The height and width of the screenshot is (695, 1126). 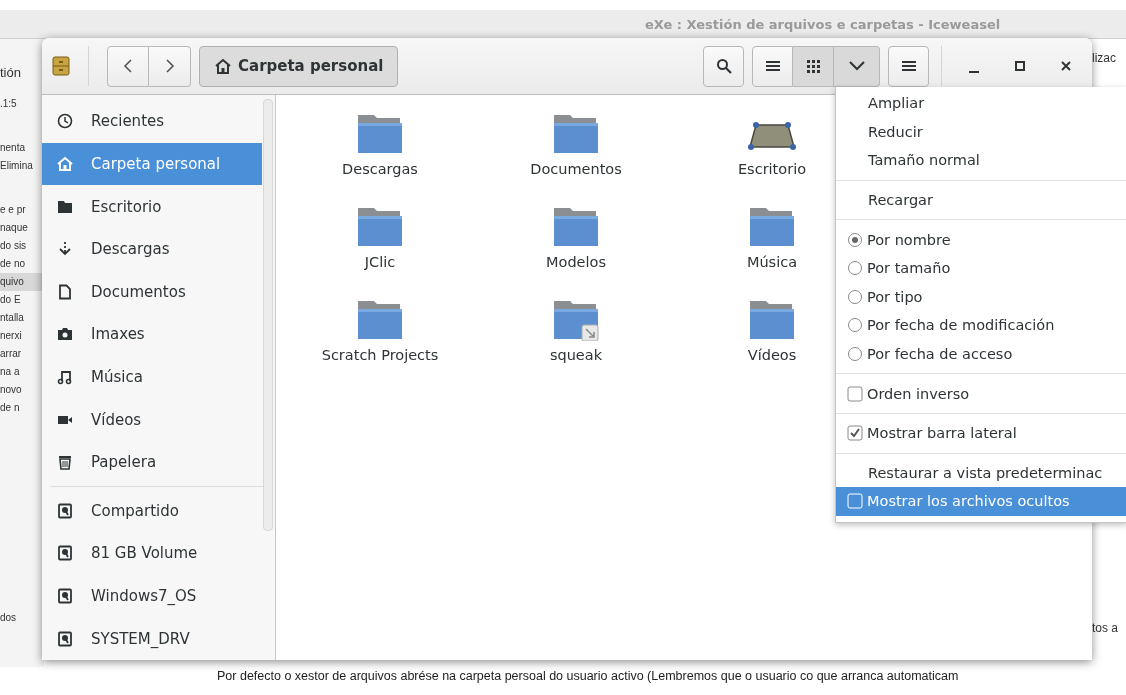 I want to click on list-view-button, so click(x=772, y=66).